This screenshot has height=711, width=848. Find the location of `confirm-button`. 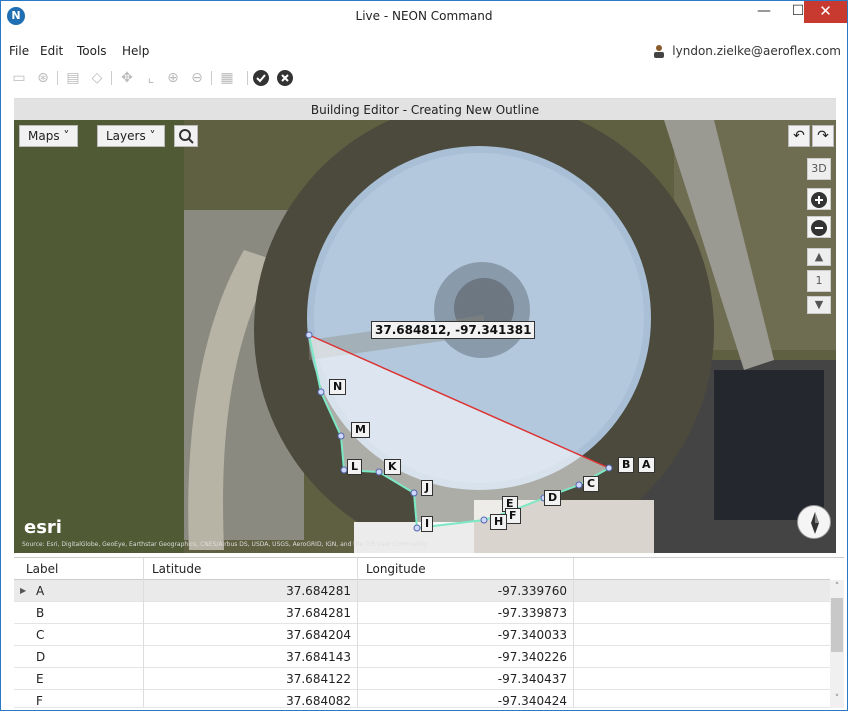

confirm-button is located at coordinates (261, 78).